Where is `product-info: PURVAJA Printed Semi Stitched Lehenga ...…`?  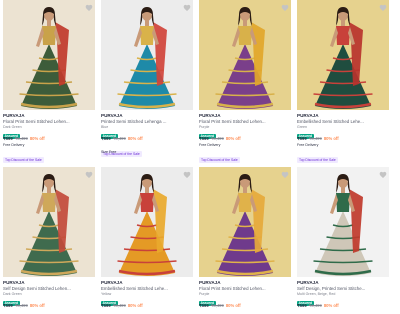
product-info: PURVAJA Printed Semi Stitched Lehenga ...… is located at coordinates (147, 135).